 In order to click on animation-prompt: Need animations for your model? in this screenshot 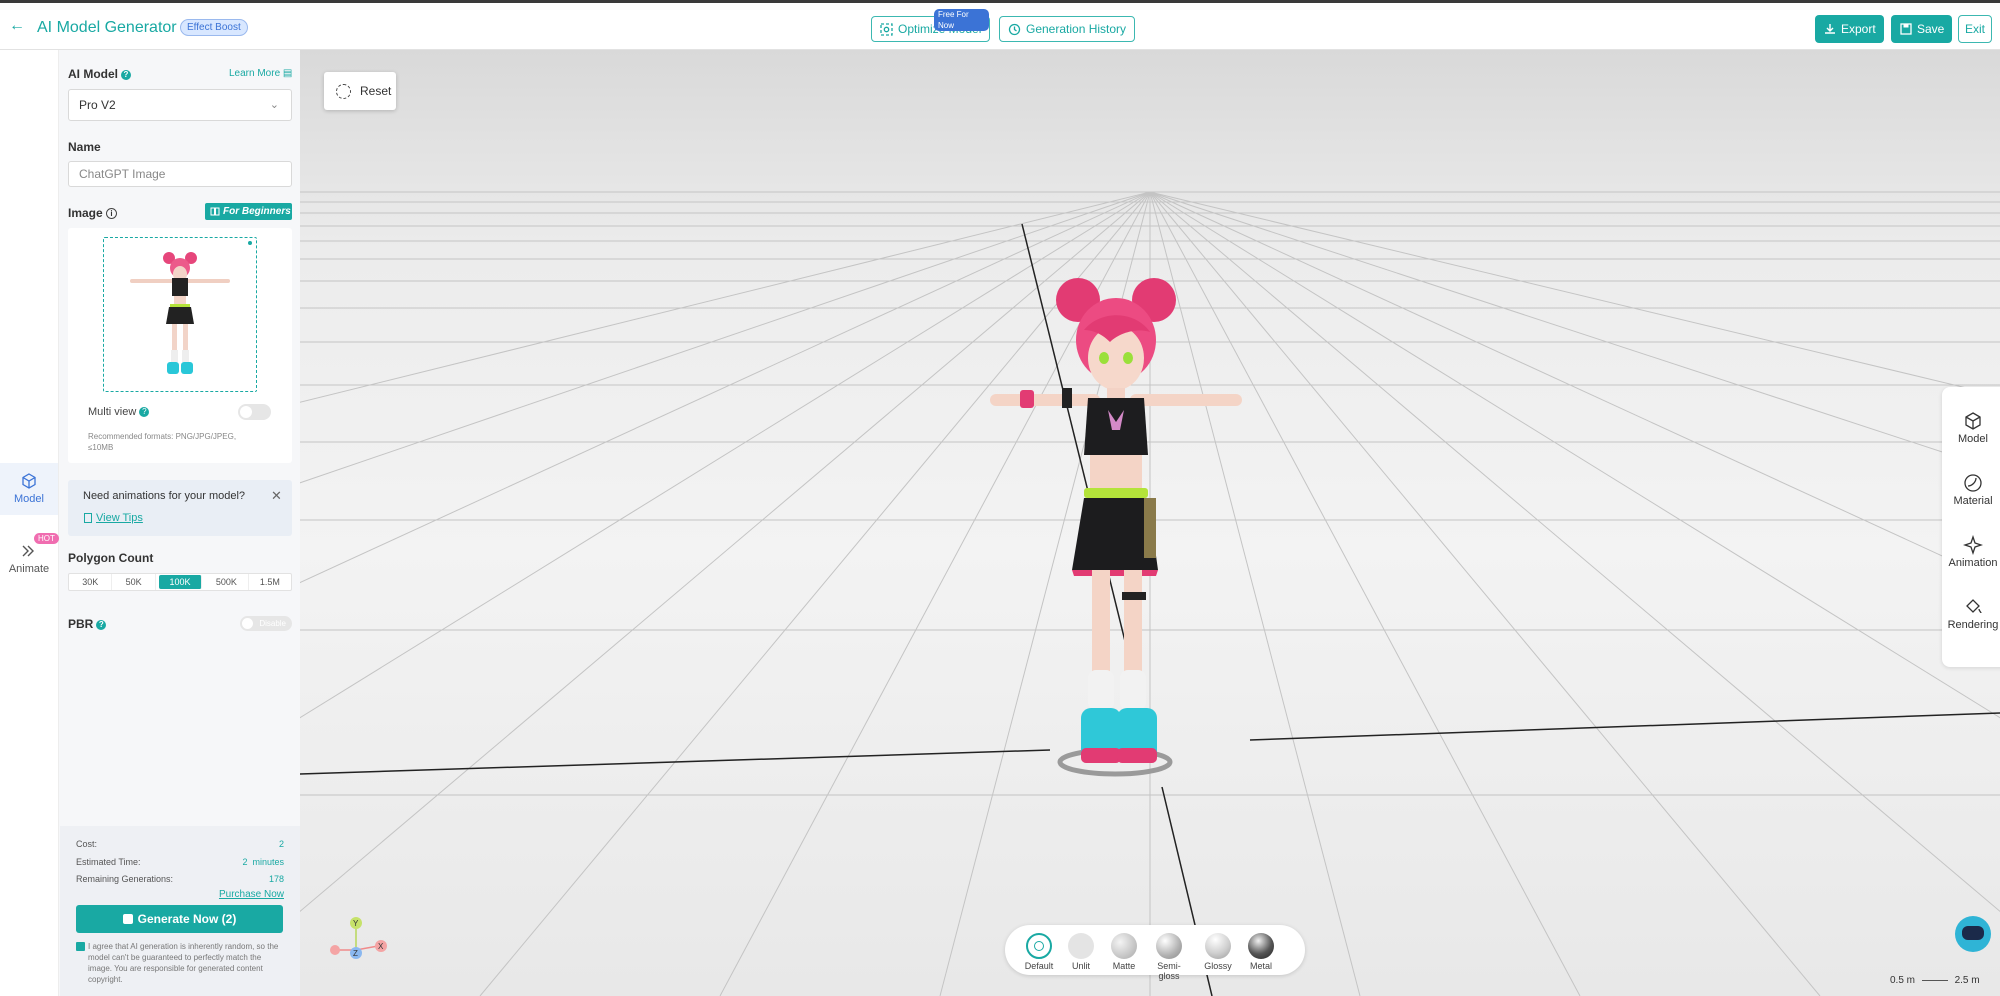, I will do `click(164, 496)`.